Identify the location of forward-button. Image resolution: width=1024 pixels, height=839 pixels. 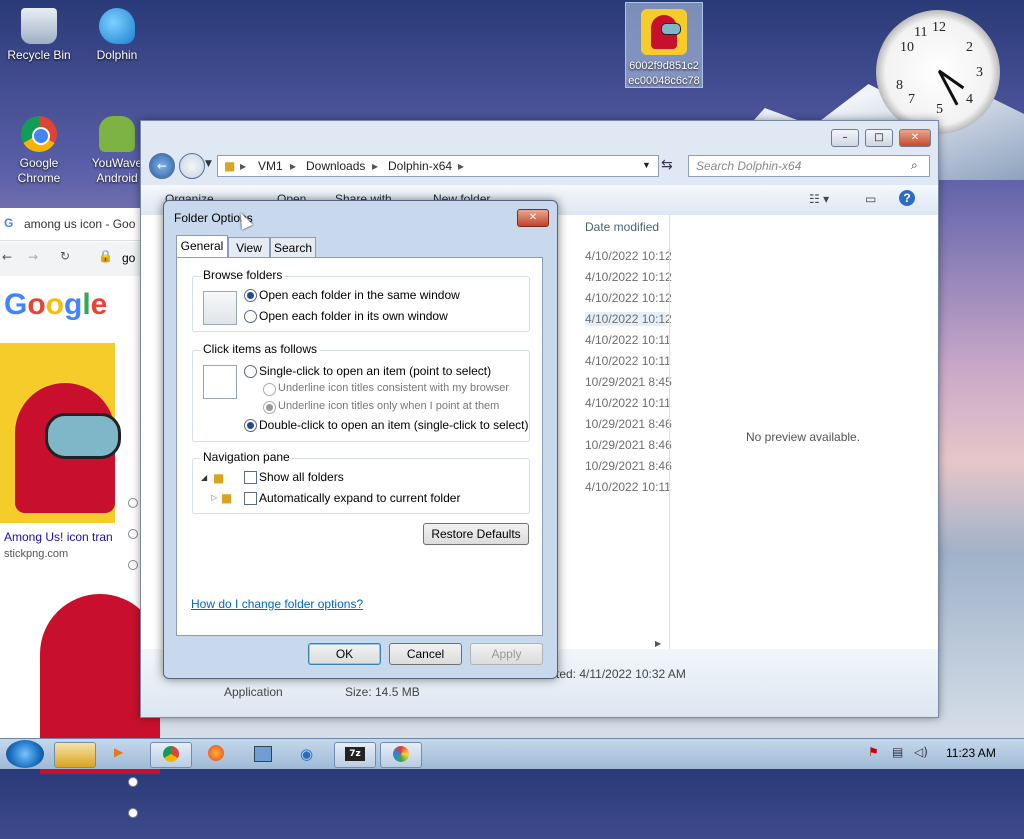
(192, 166).